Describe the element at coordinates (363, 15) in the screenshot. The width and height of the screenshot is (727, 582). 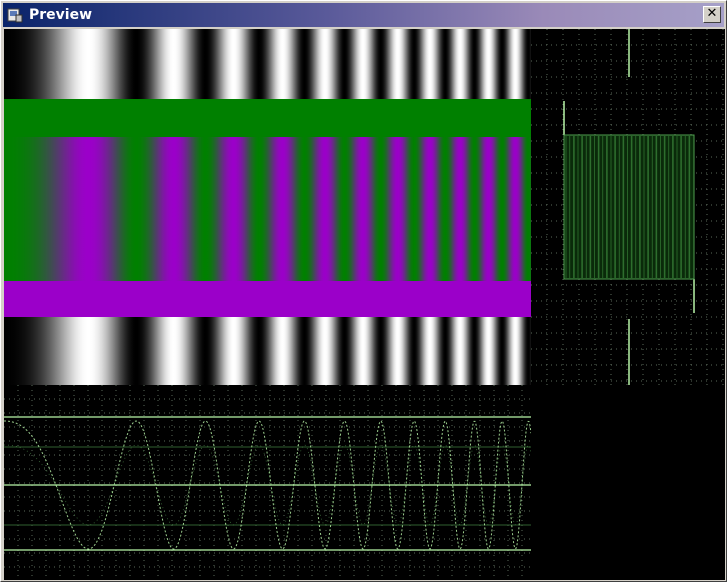
I see `title-bar: Preview ✕` at that location.